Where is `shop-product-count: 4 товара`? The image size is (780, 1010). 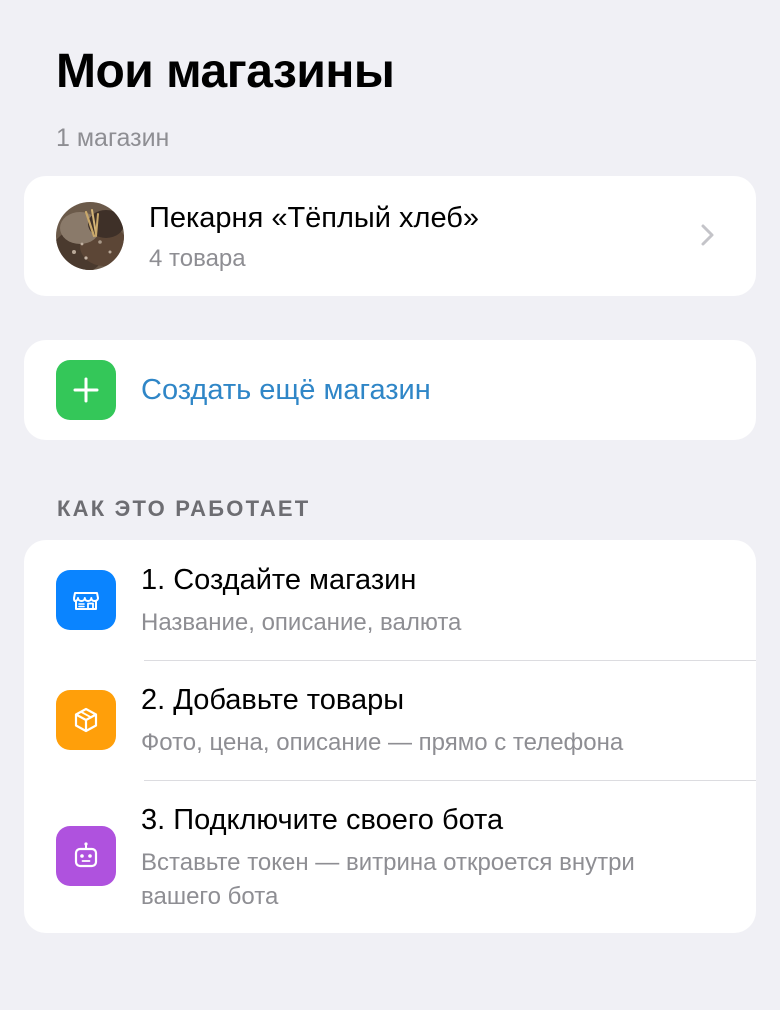
shop-product-count: 4 товара is located at coordinates (197, 258).